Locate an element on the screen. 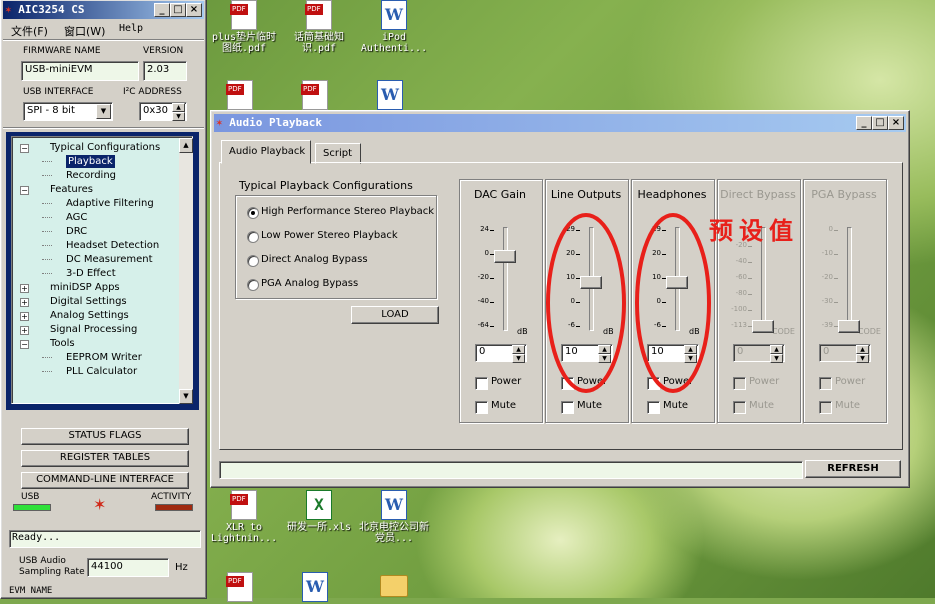  line-outputs-highlight is located at coordinates (586, 303).